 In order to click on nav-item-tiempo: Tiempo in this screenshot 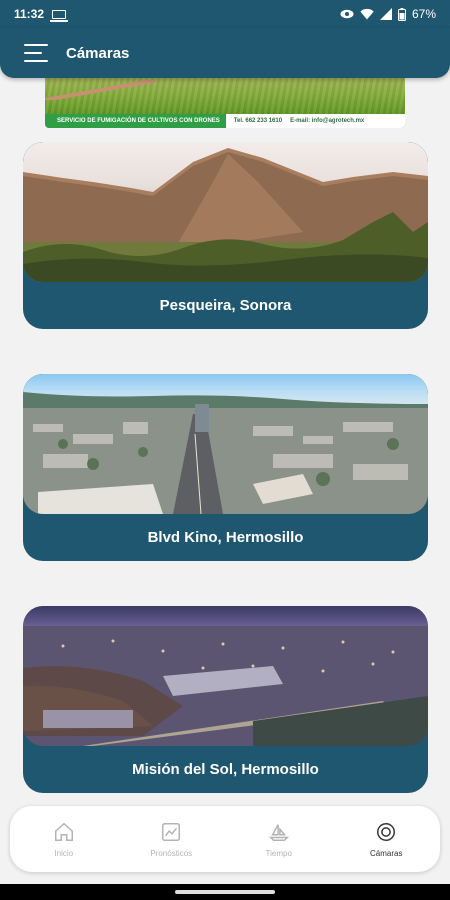, I will do `click(279, 839)`.